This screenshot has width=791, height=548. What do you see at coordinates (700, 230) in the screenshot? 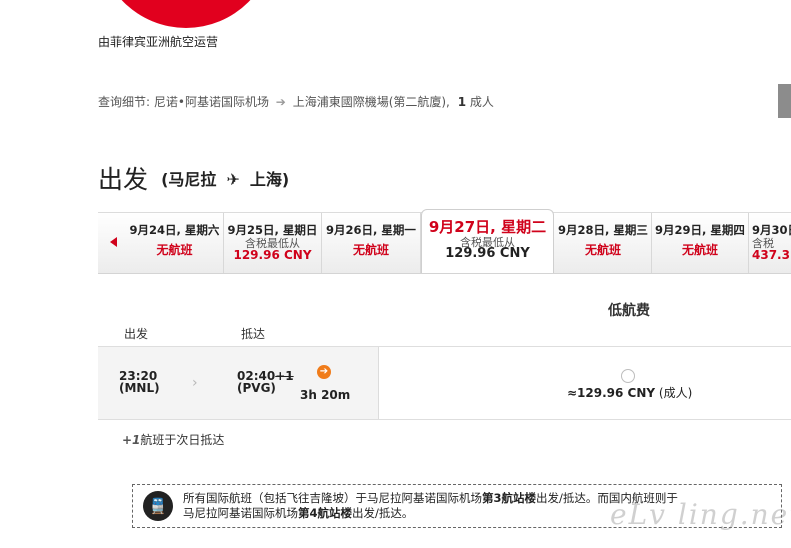
I see `date-label: 9月29日, 星期四` at bounding box center [700, 230].